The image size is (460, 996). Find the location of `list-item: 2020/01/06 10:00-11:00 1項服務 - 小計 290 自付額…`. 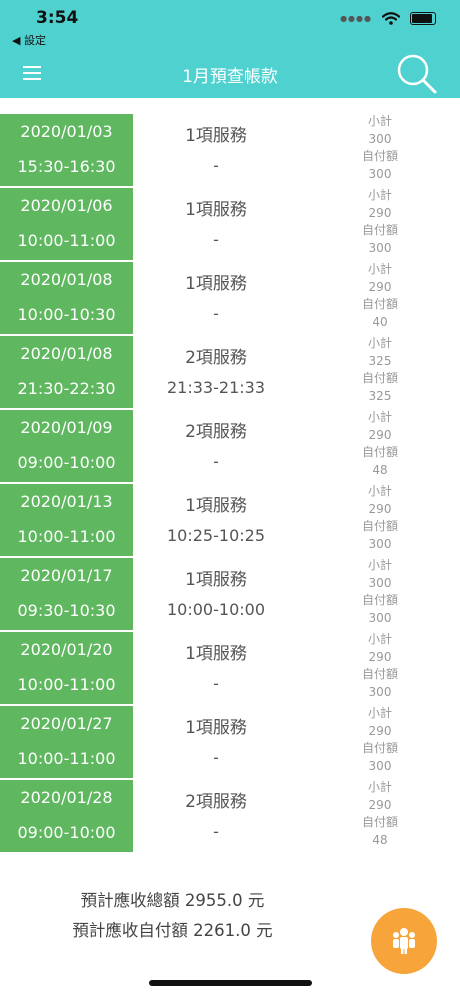

list-item: 2020/01/06 10:00-11:00 1項服務 - 小計 290 自付額… is located at coordinates (230, 224).